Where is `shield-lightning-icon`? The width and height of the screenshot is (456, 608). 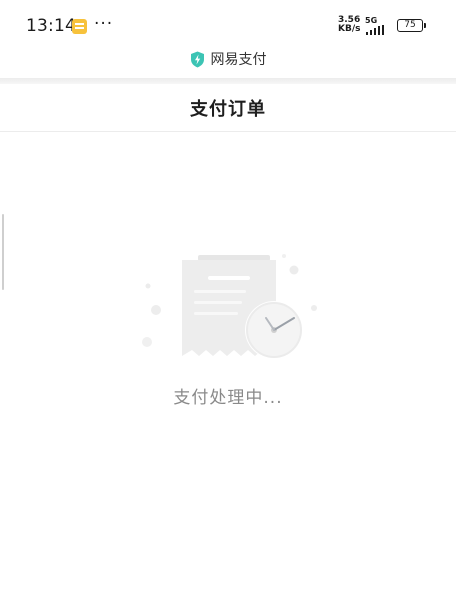
shield-lightning-icon is located at coordinates (197, 59).